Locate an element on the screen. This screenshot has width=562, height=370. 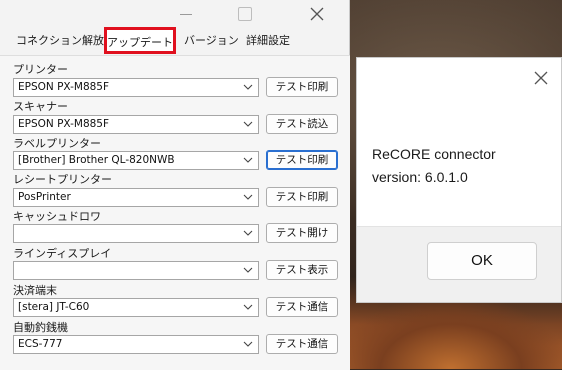
tab-update: アップデート is located at coordinates (140, 40).